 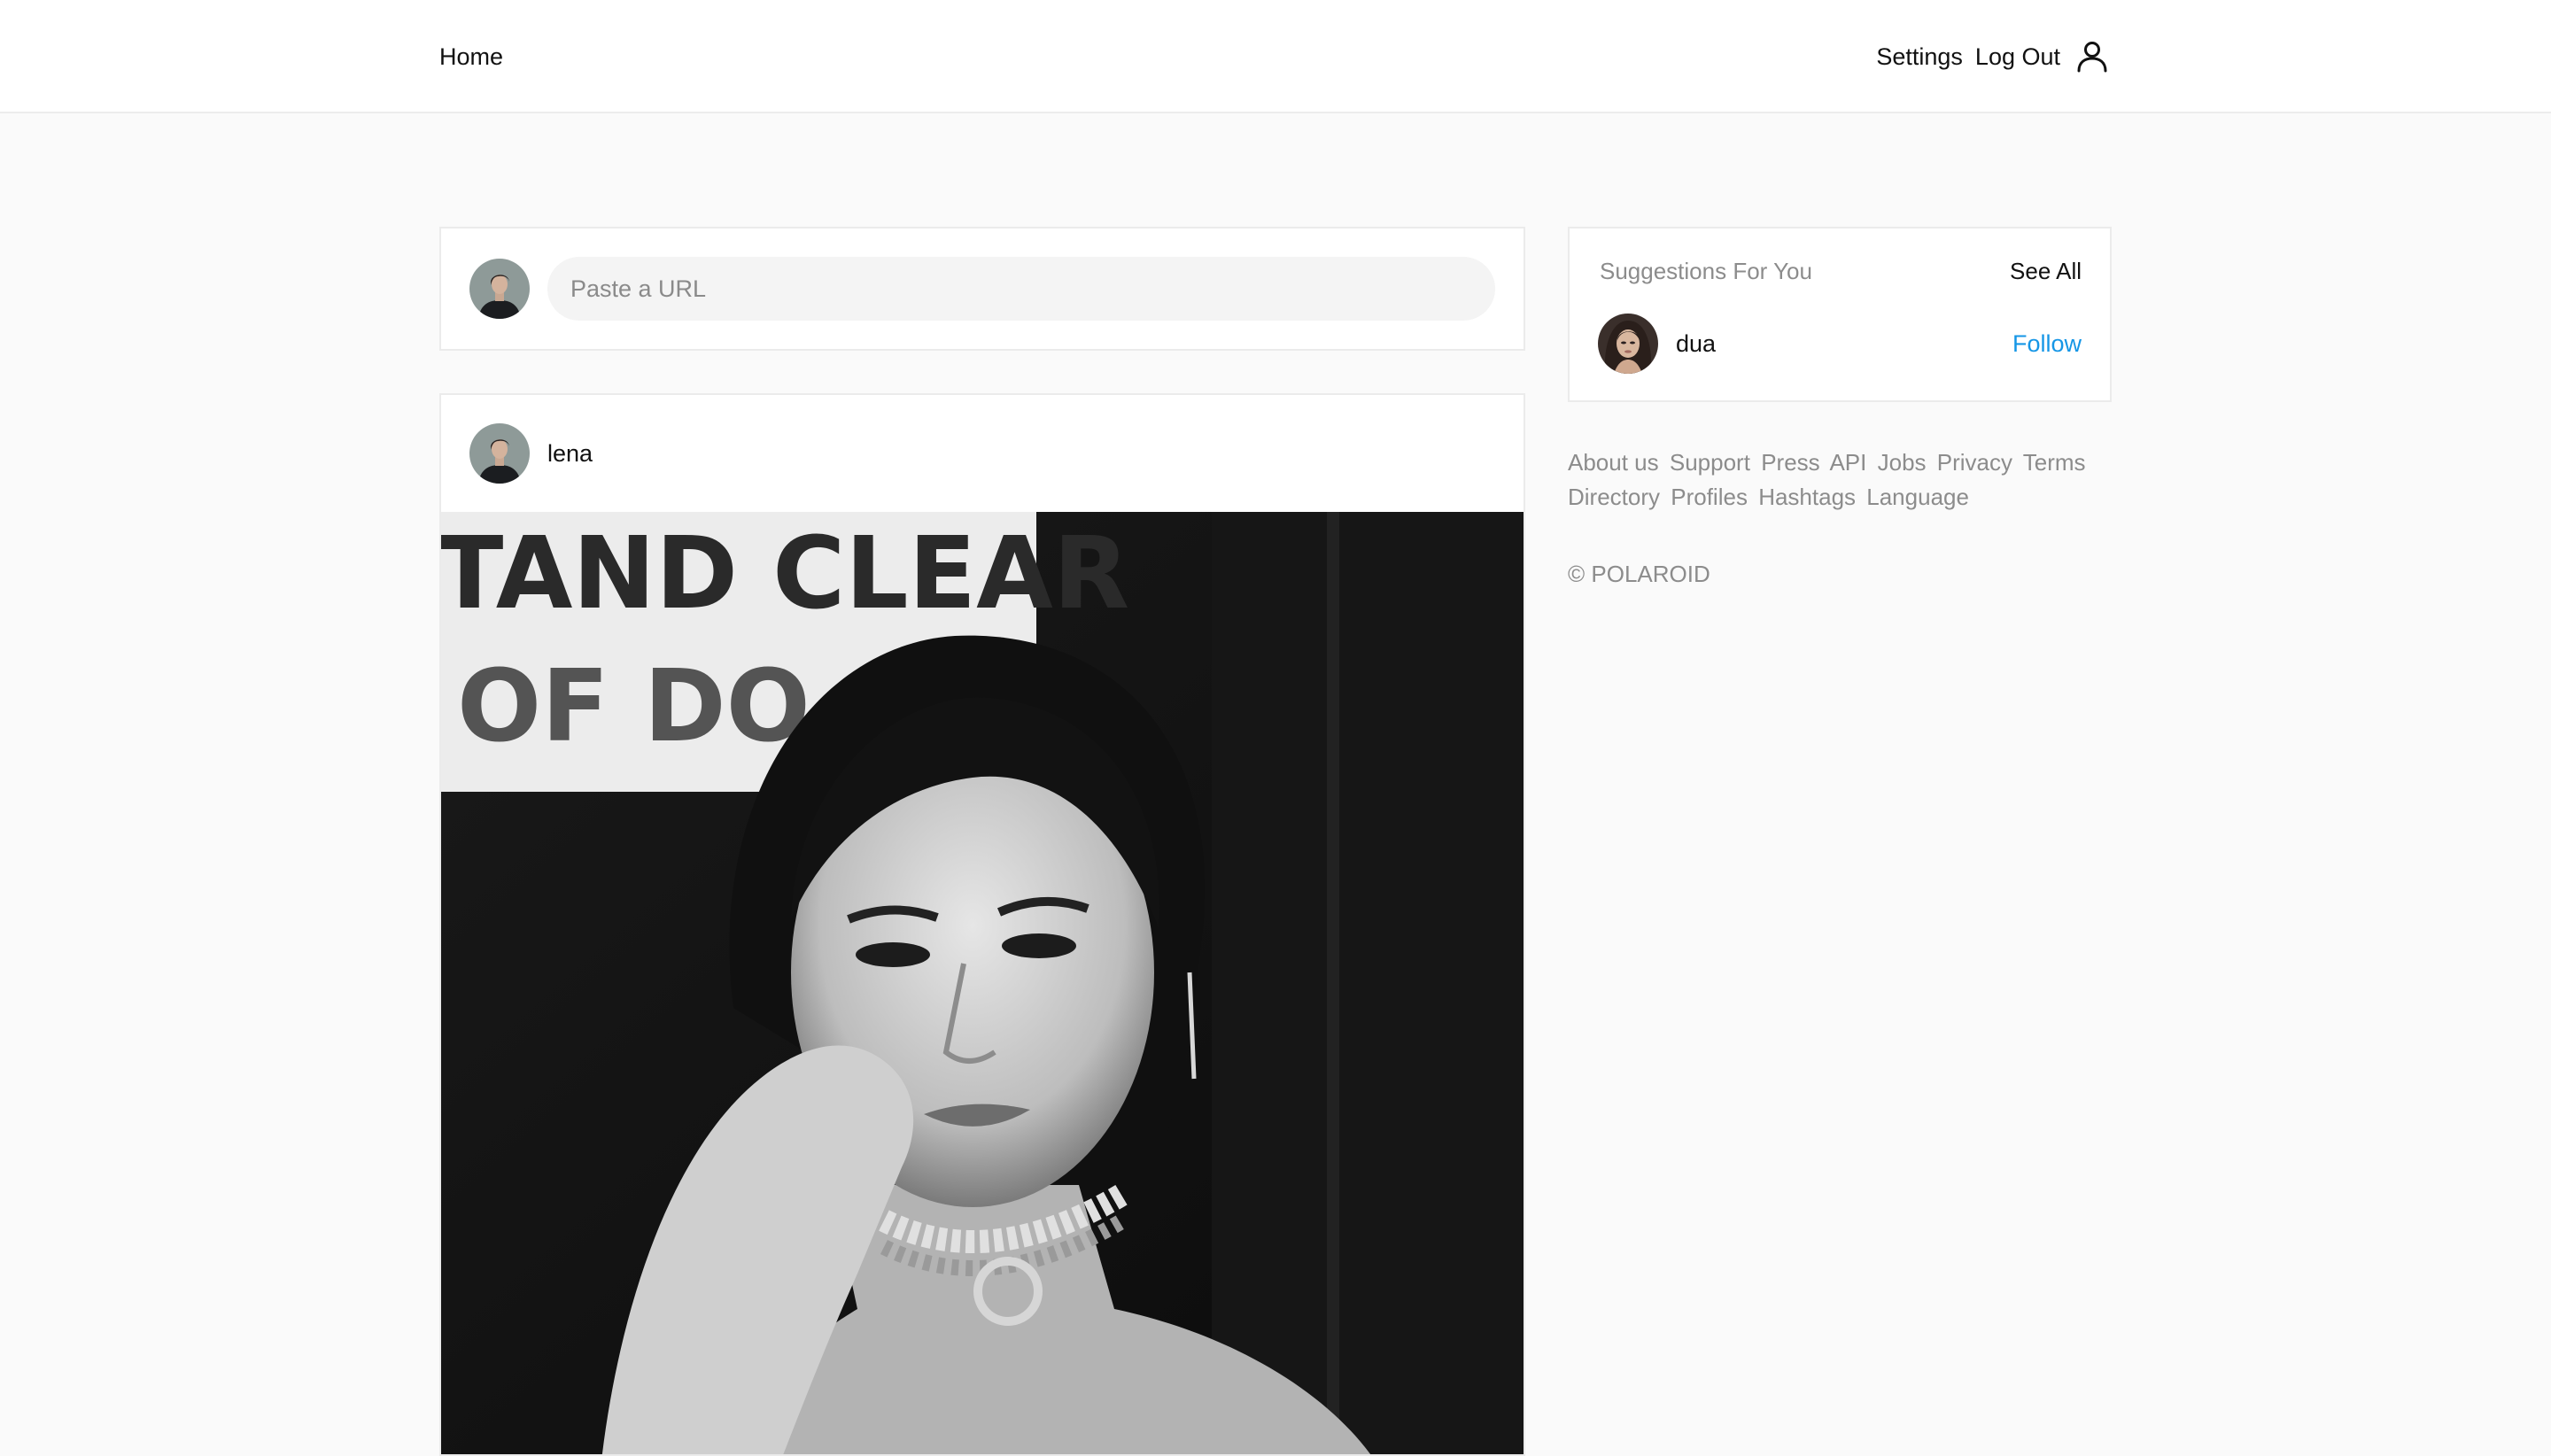 I want to click on nav-settings-link: Settings, so click(x=1920, y=56).